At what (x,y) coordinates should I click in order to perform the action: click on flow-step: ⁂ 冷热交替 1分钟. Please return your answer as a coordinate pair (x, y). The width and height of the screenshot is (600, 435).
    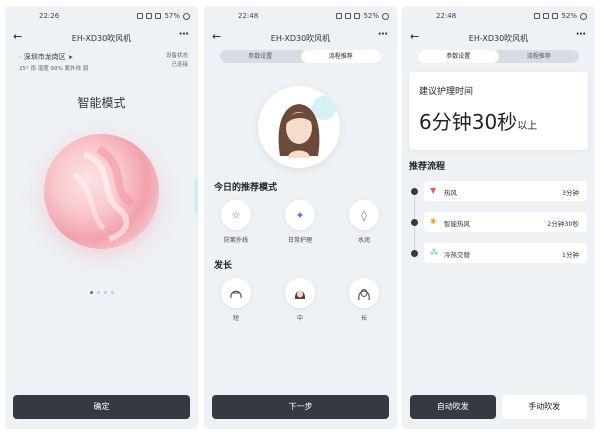
    Looking at the image, I should click on (505, 253).